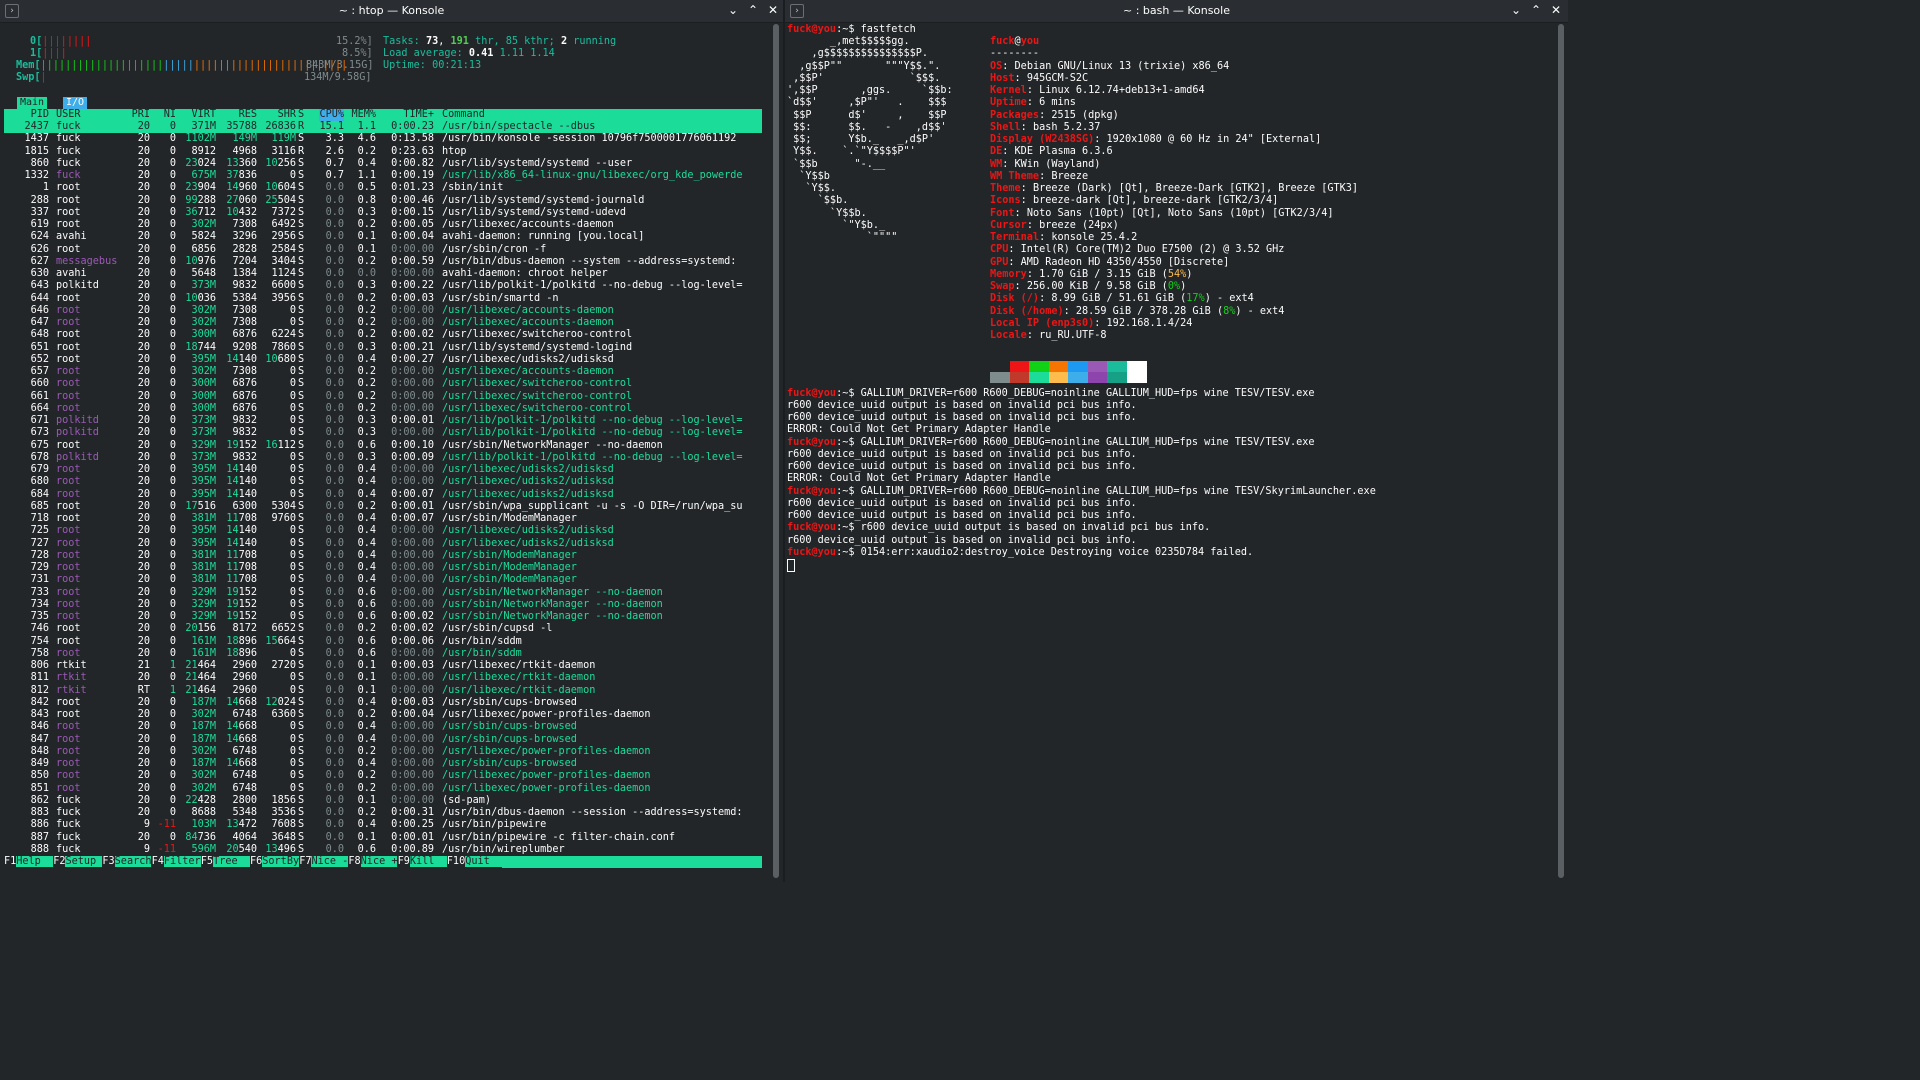 This screenshot has width=1920, height=1080. I want to click on column-header-mem: MEM%, so click(363, 115).